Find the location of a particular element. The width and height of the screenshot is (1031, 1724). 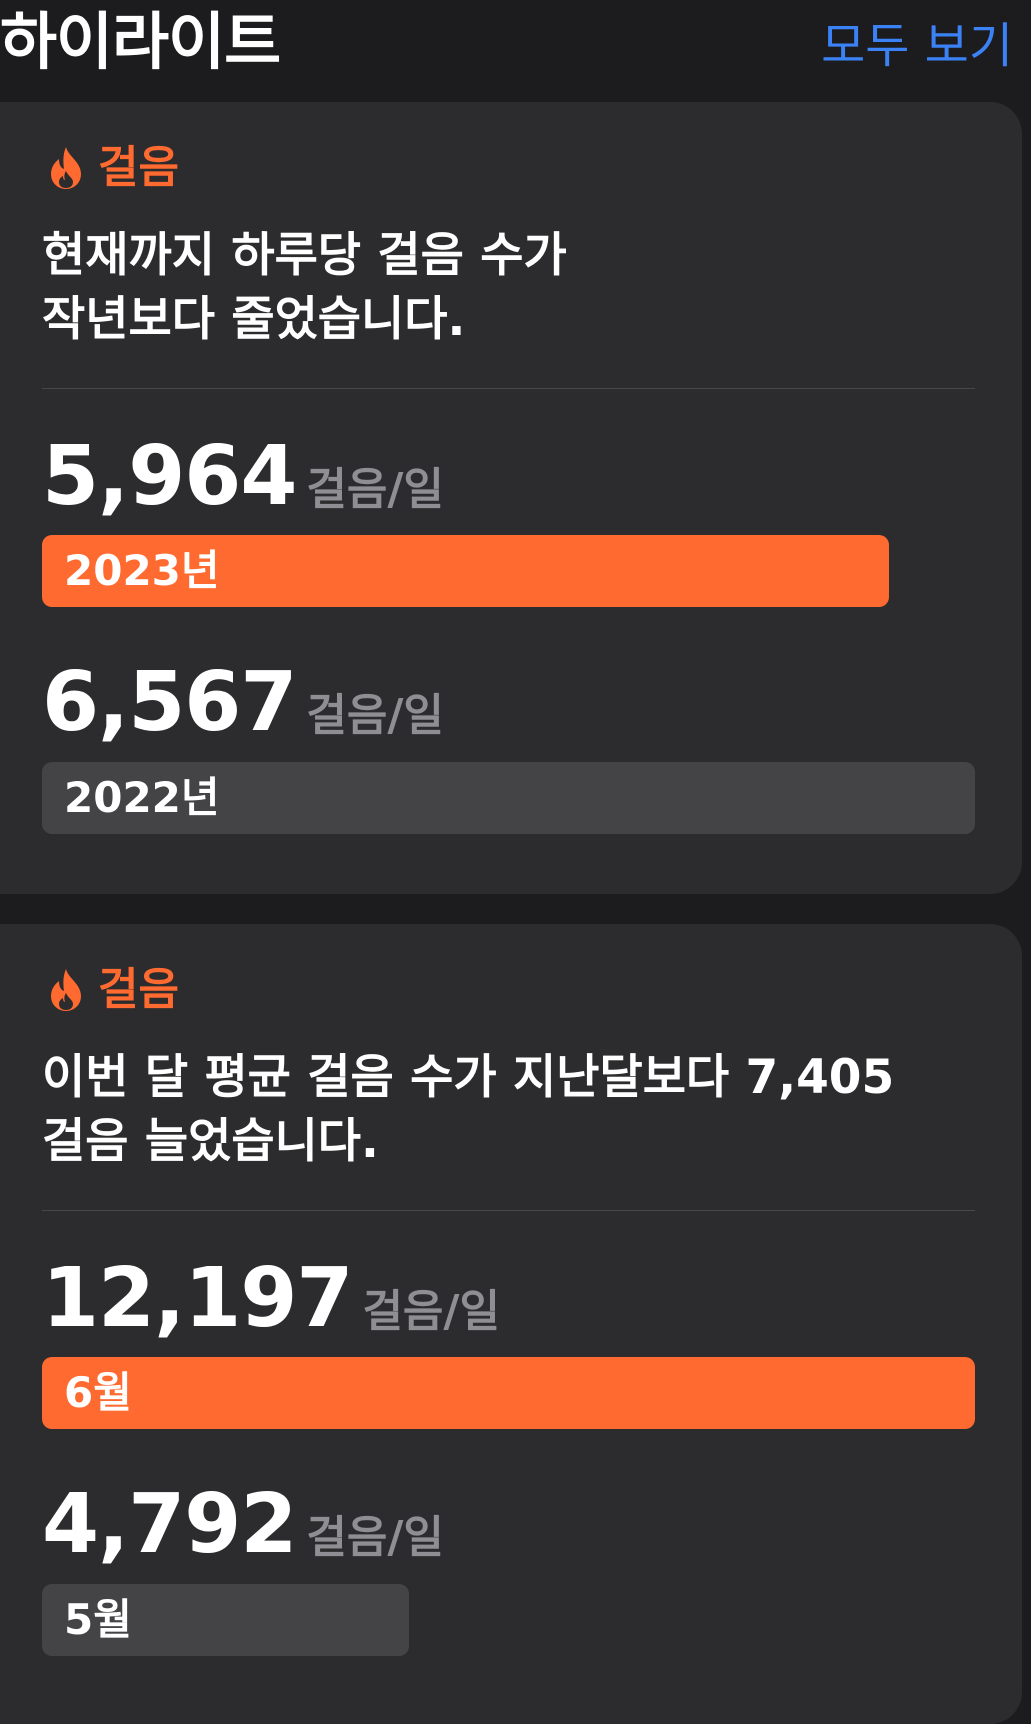

previous-stat-value: 4,792 is located at coordinates (169, 1524).